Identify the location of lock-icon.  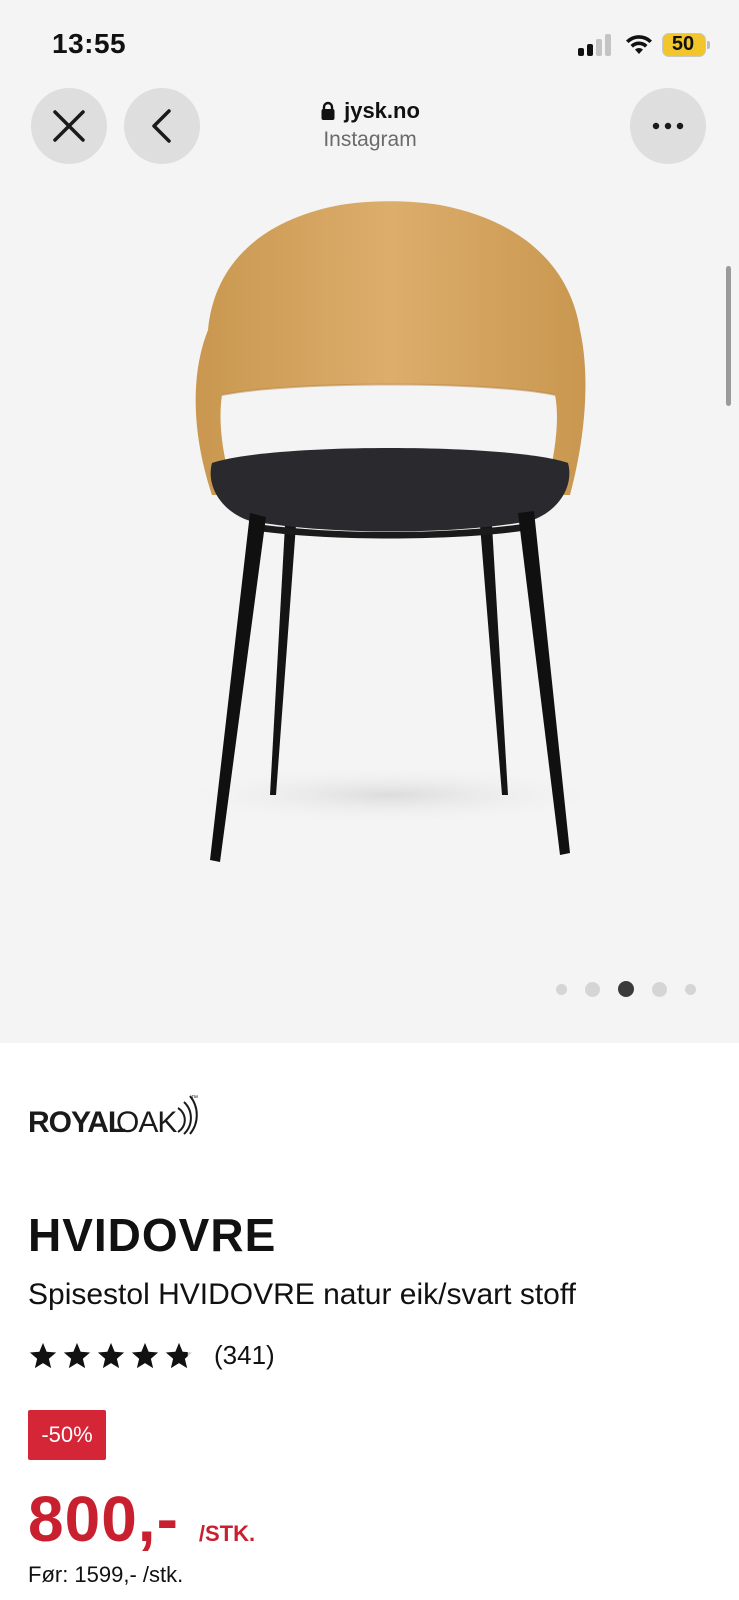
(328, 110).